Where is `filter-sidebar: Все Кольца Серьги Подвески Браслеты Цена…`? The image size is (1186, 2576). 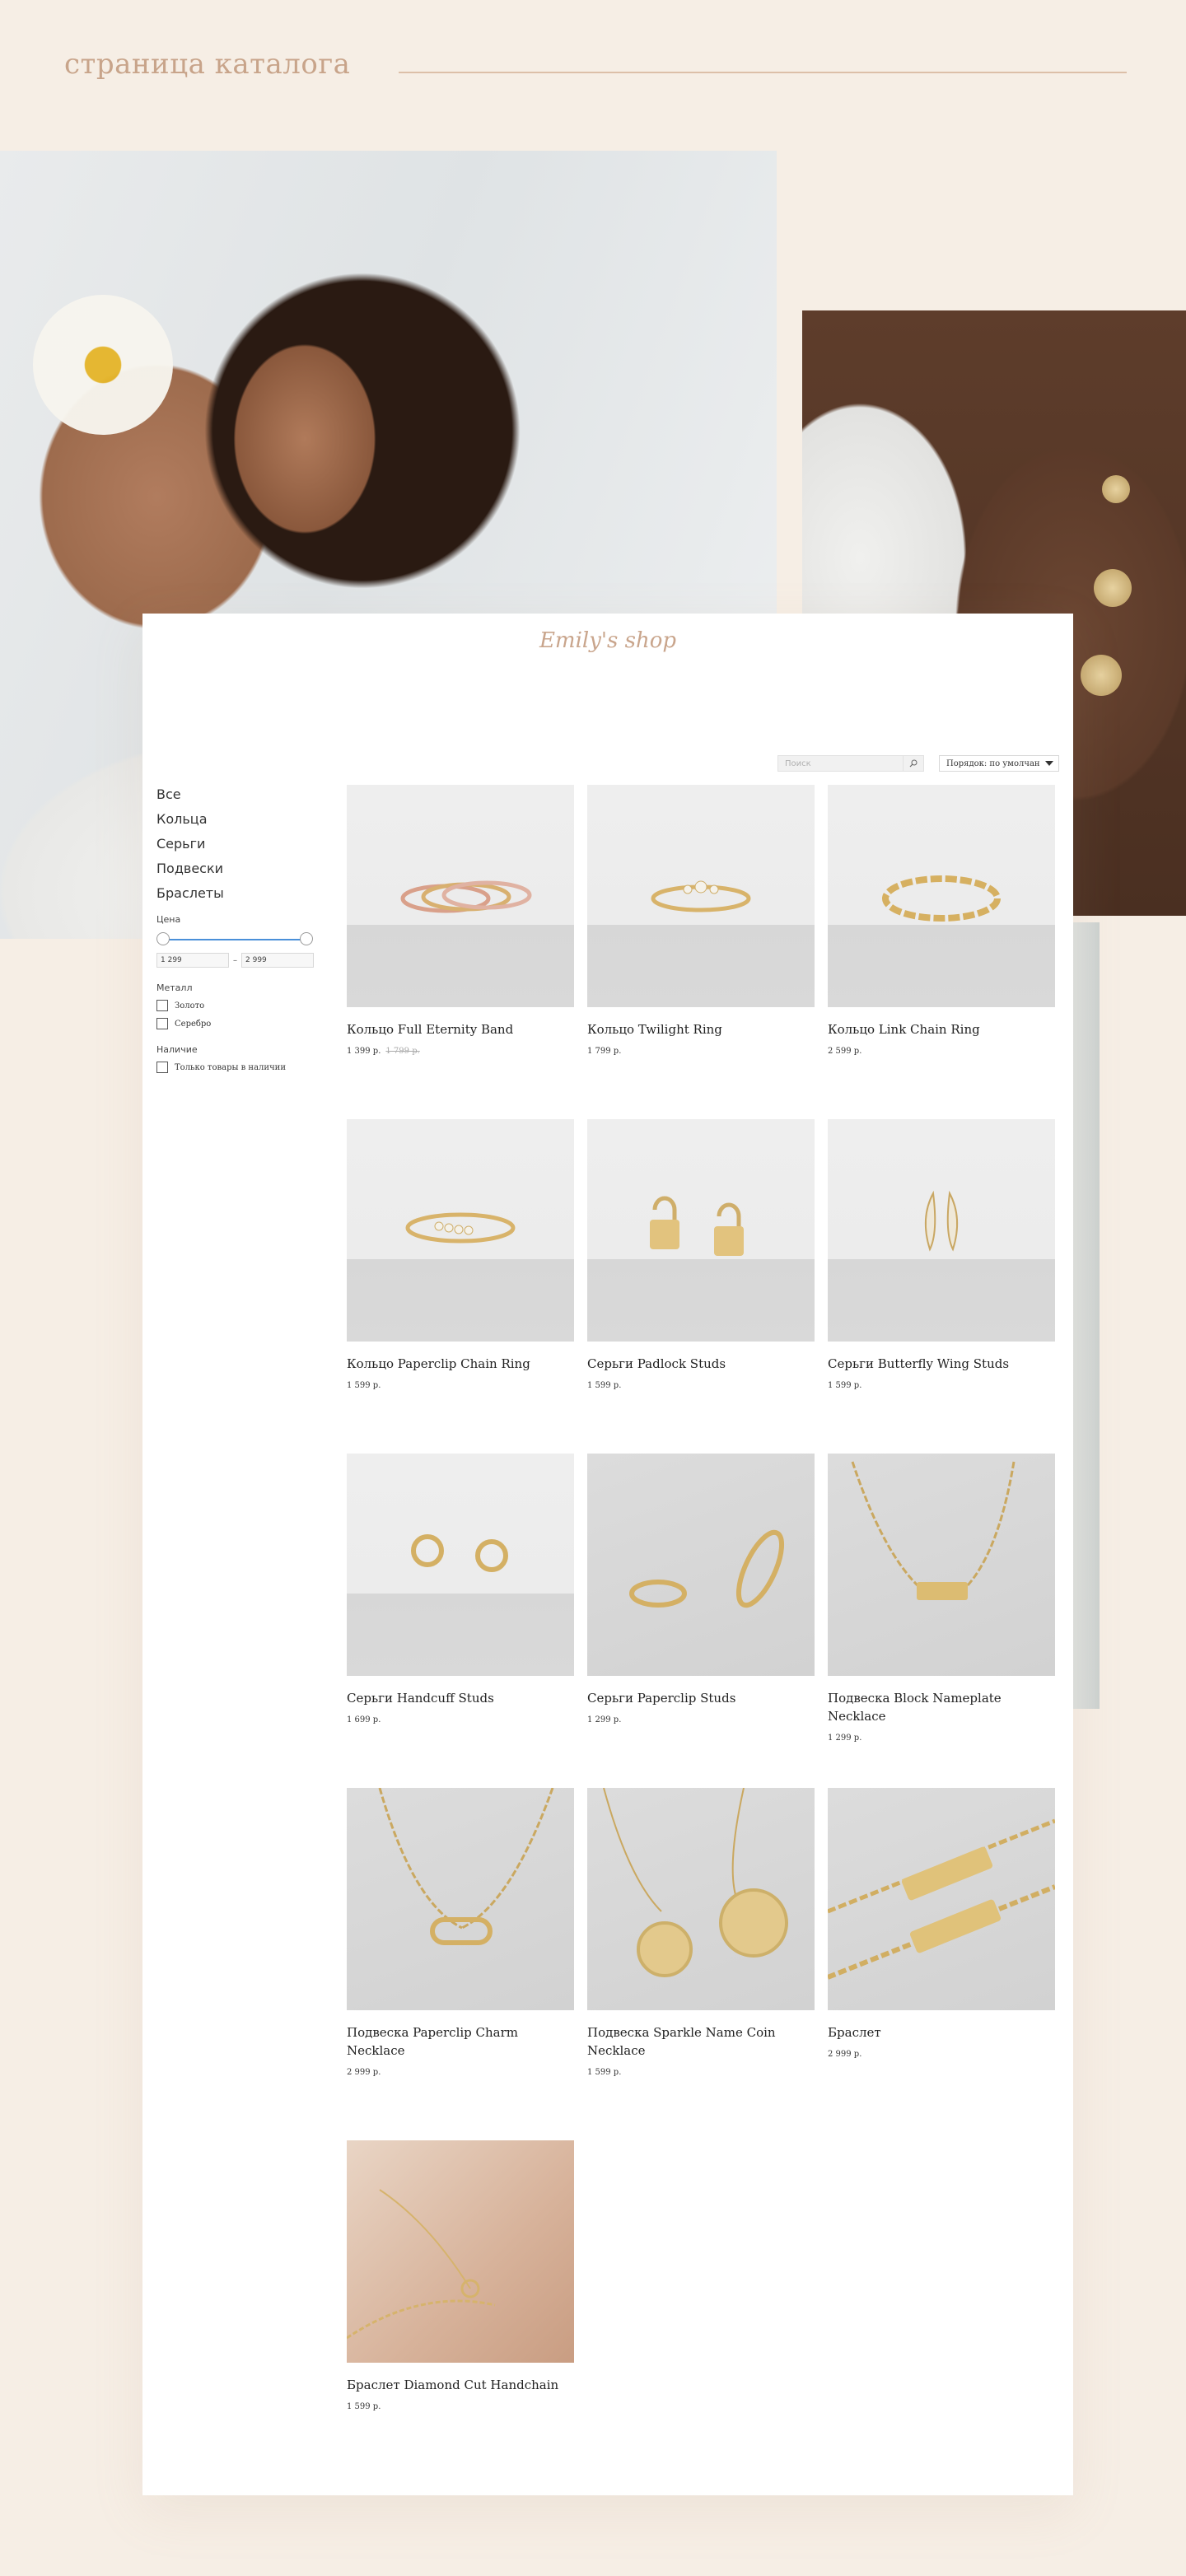
filter-sidebar: Все Кольца Серьги Подвески Браслеты Цена… is located at coordinates (238, 927).